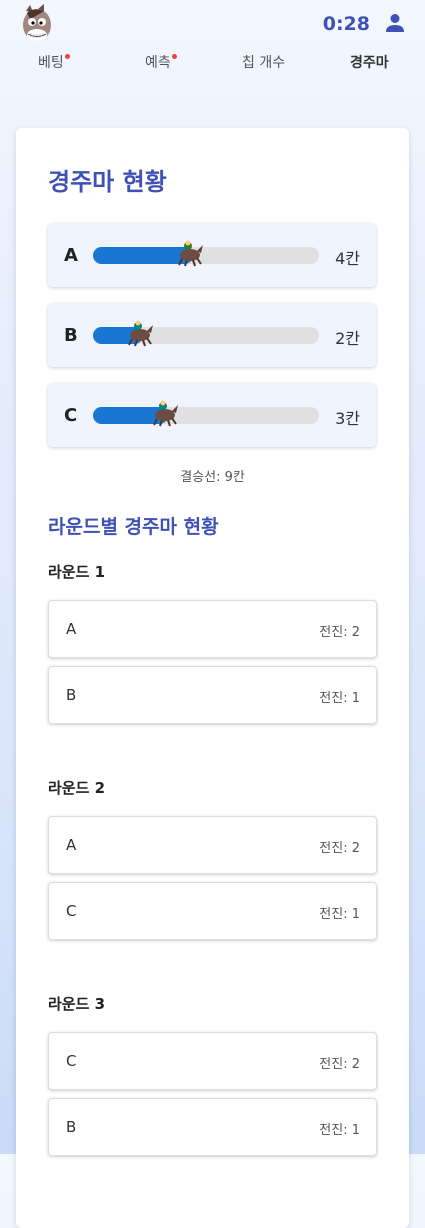 This screenshot has height=1228, width=425. Describe the element at coordinates (347, 258) in the screenshot. I see `horse-steps: 4칸` at that location.